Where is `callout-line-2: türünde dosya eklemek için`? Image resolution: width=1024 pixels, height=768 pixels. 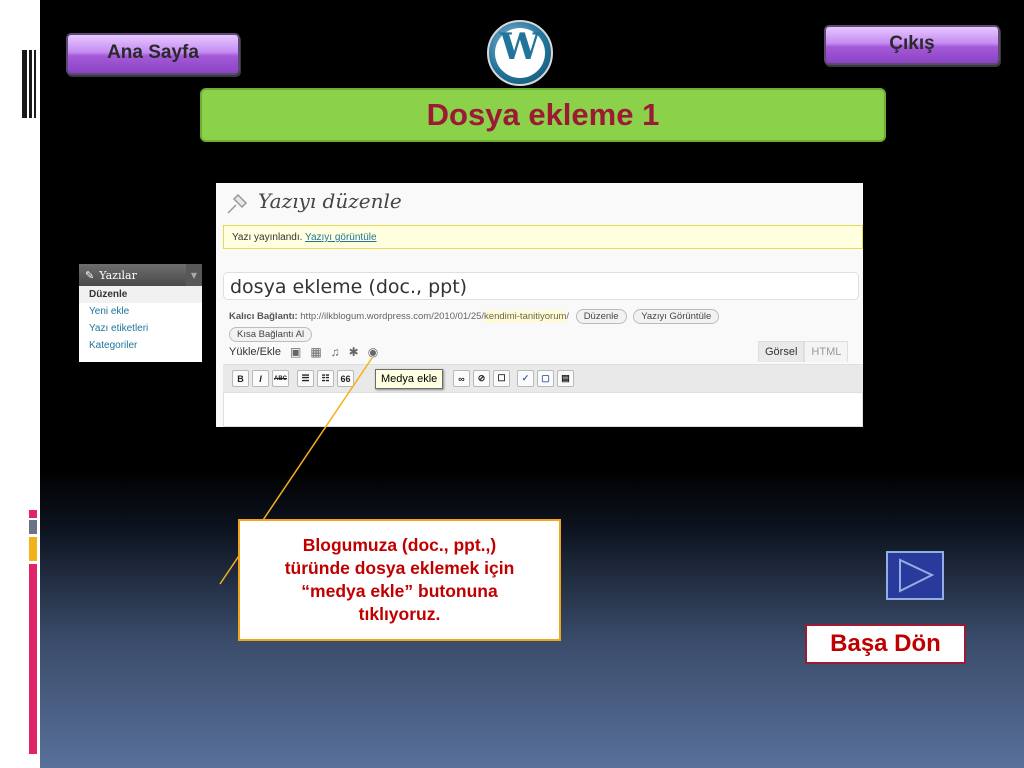
callout-line-2: türünde dosya eklemek için is located at coordinates (399, 568).